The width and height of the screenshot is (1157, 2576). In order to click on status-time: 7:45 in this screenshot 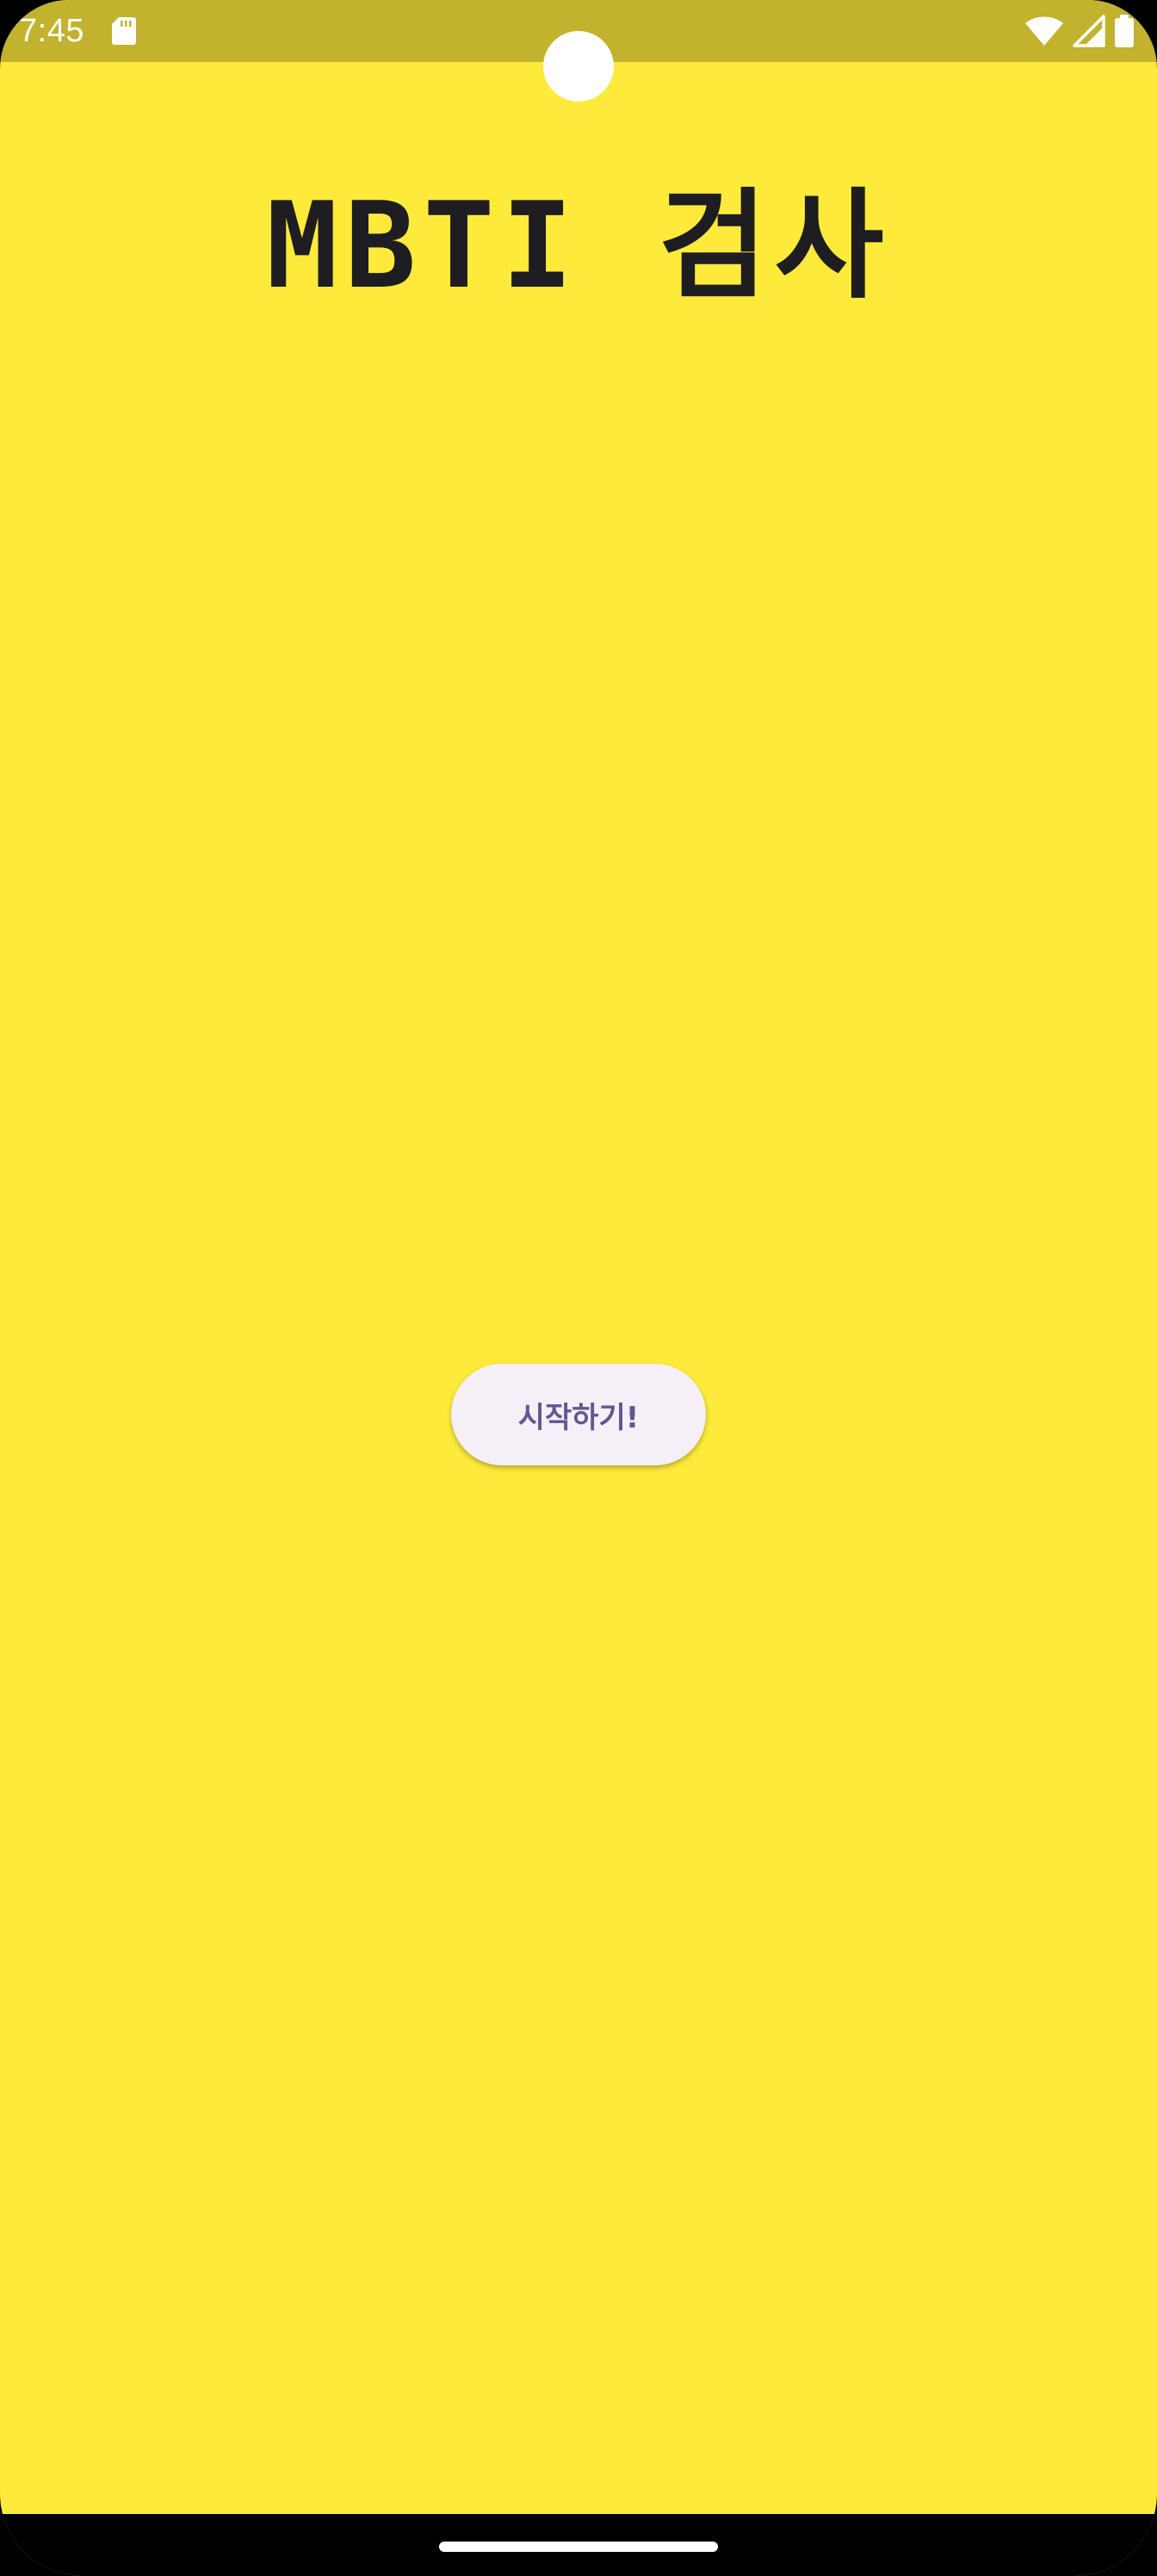, I will do `click(52, 31)`.